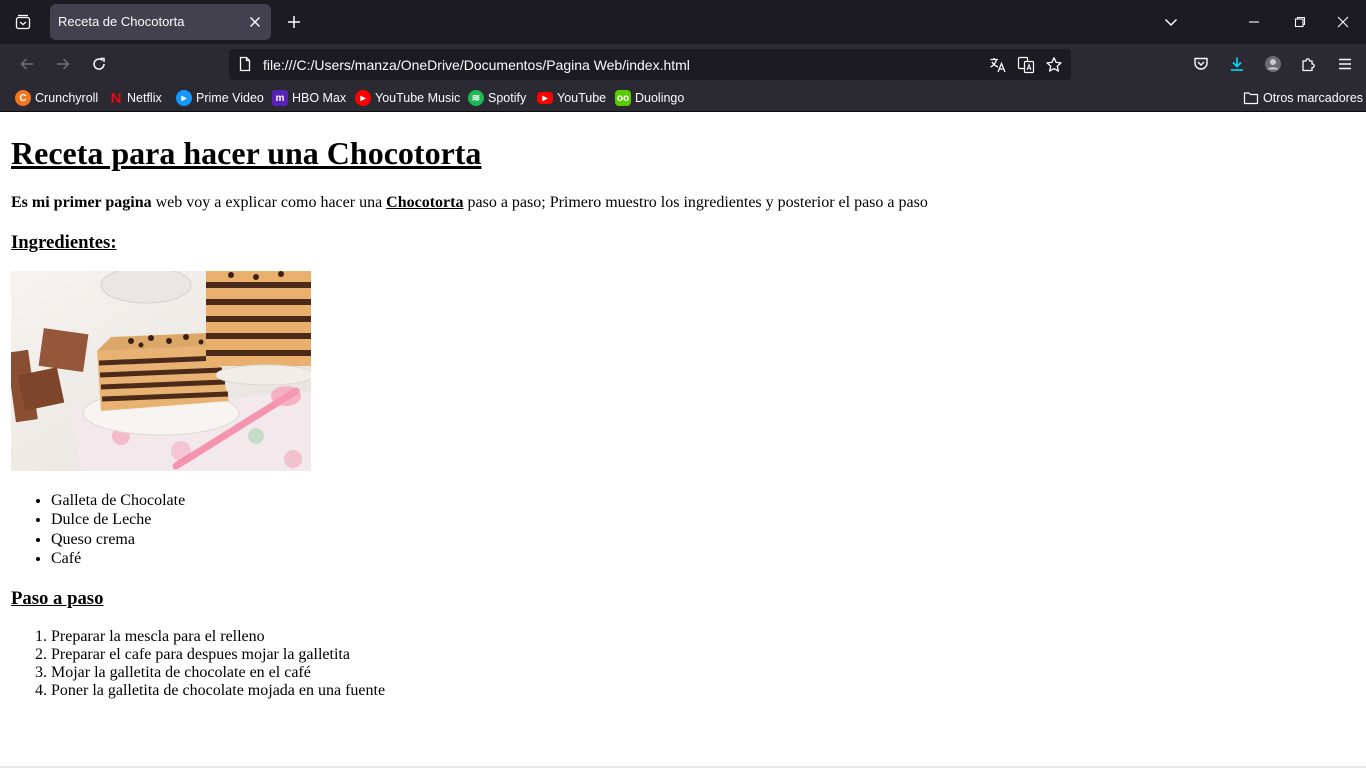 The image size is (1366, 768). I want to click on translate-icon, so click(998, 65).